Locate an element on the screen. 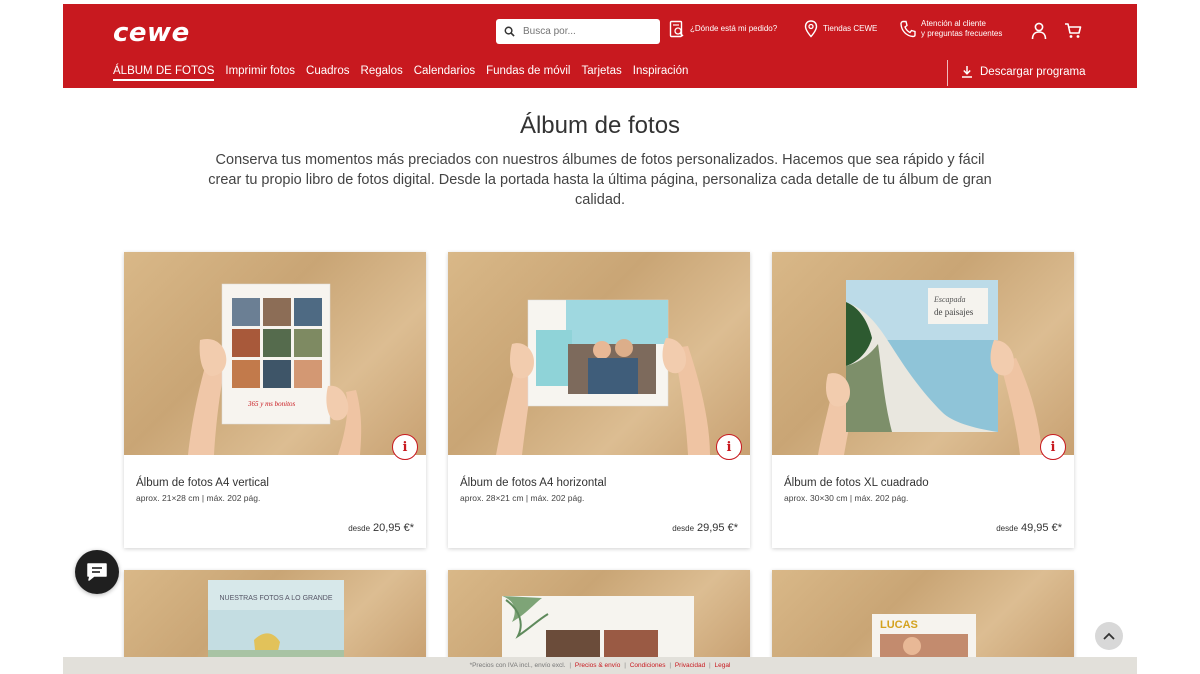 This screenshot has height=674, width=1200. footer-link-prices: Precios & envío is located at coordinates (598, 665).